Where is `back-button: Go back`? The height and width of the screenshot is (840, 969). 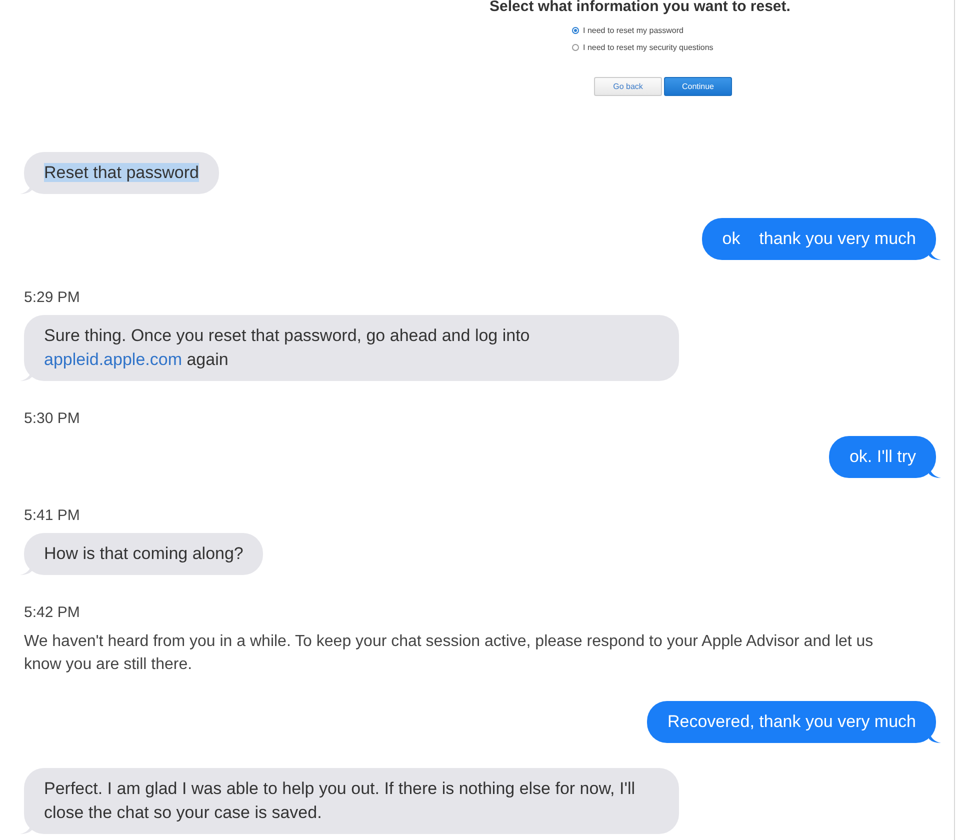
back-button: Go back is located at coordinates (628, 86).